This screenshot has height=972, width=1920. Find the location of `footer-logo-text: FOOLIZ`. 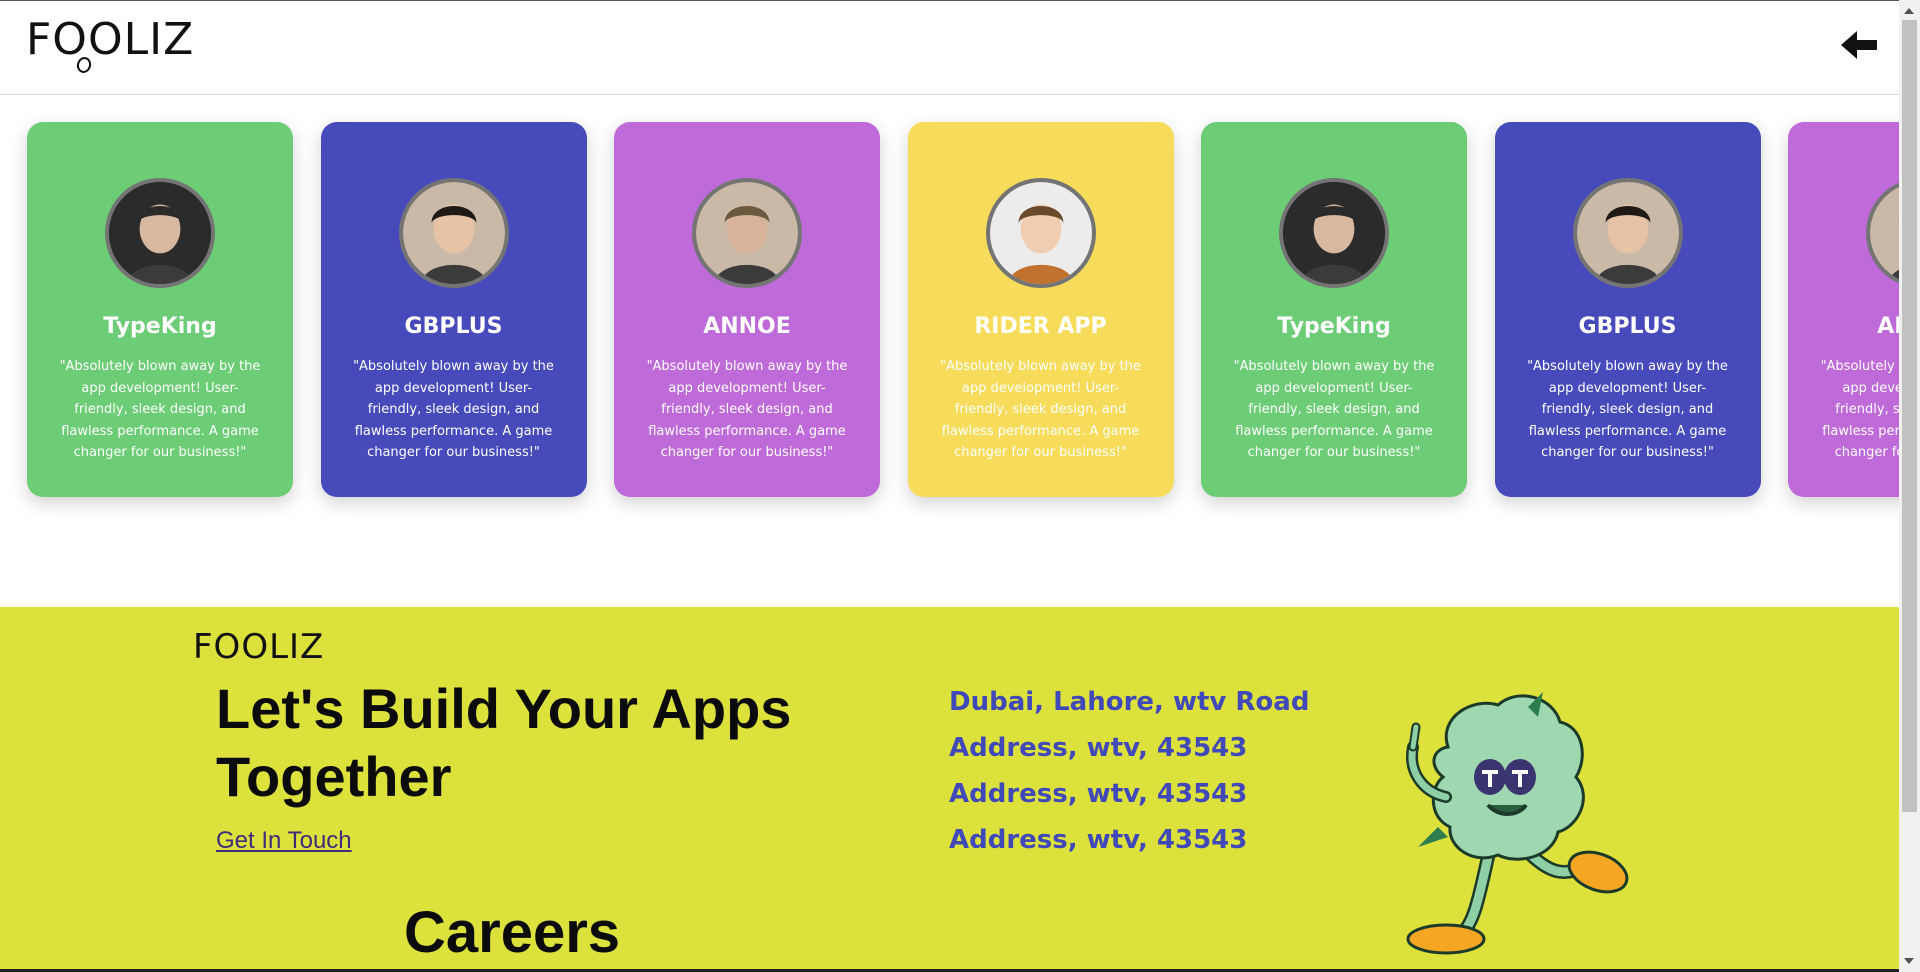

footer-logo-text: FOOLIZ is located at coordinates (259, 647).